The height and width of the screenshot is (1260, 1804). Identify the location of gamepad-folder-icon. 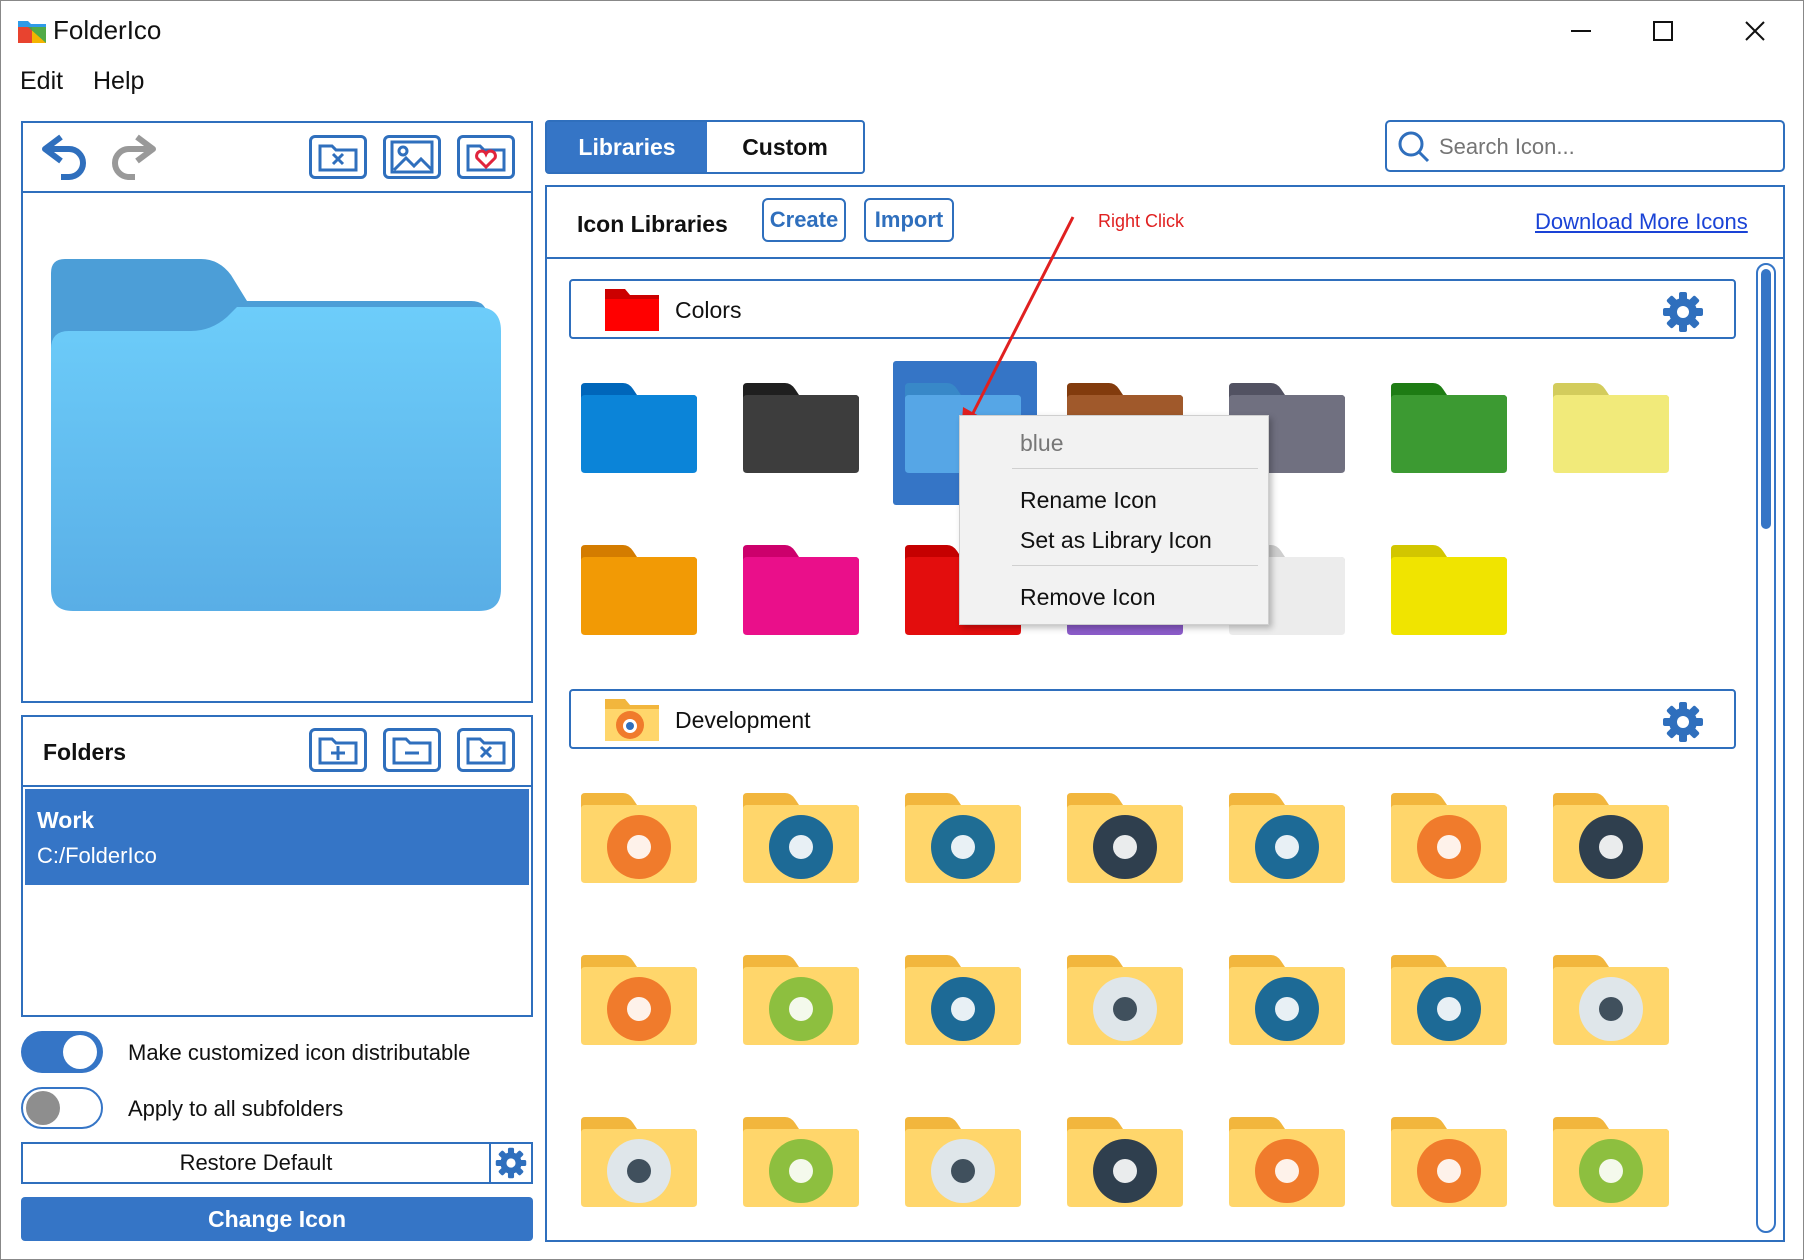
(1287, 1162).